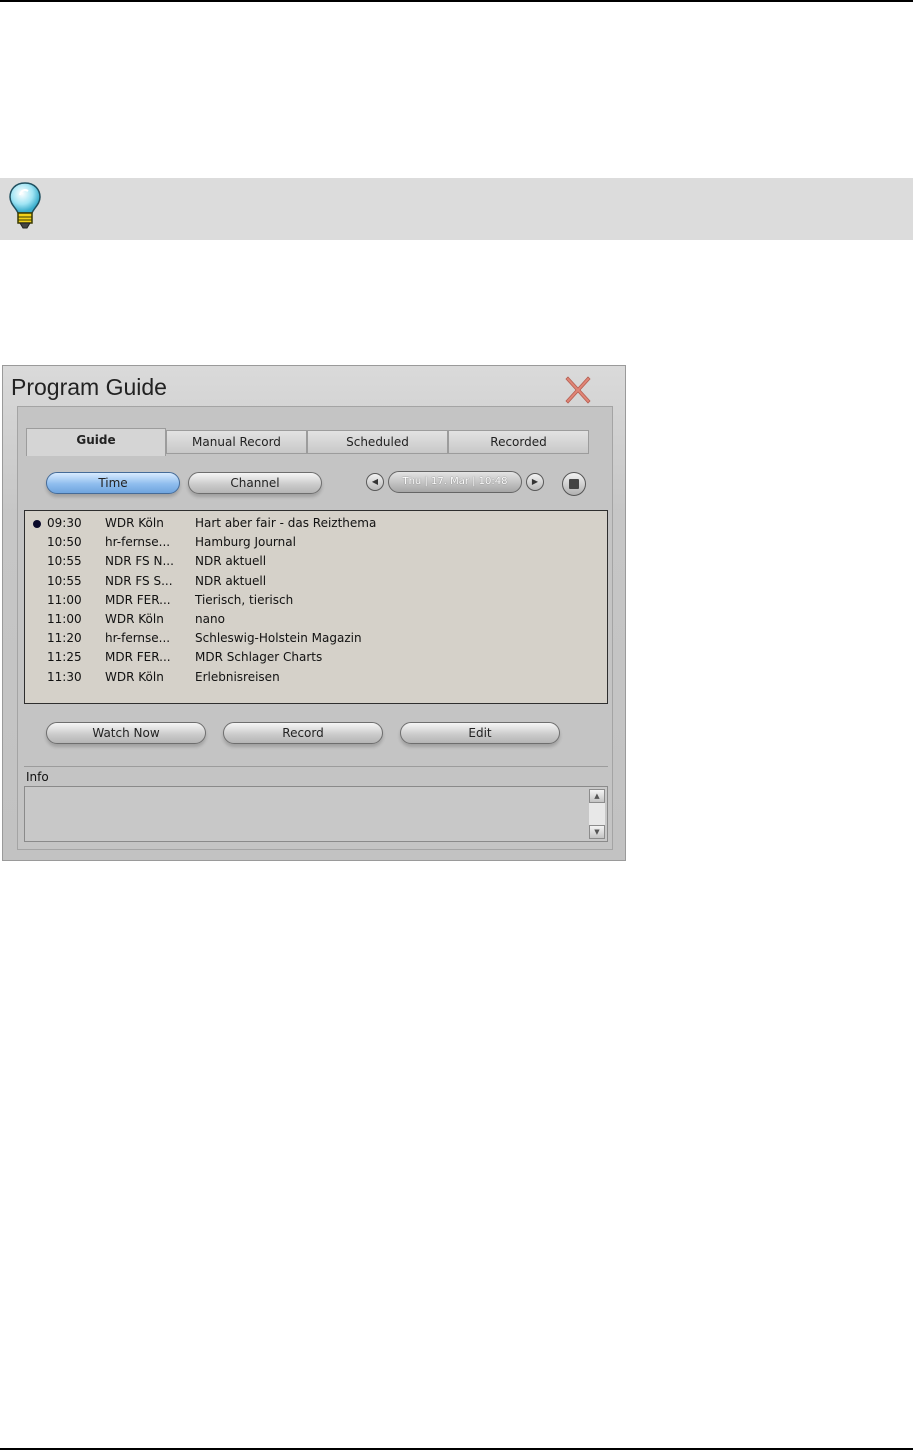 Image resolution: width=913 pixels, height=1451 pixels. Describe the element at coordinates (315, 542) in the screenshot. I see `program-row: 10:50 hr-fernse... Hamburg Journal` at that location.